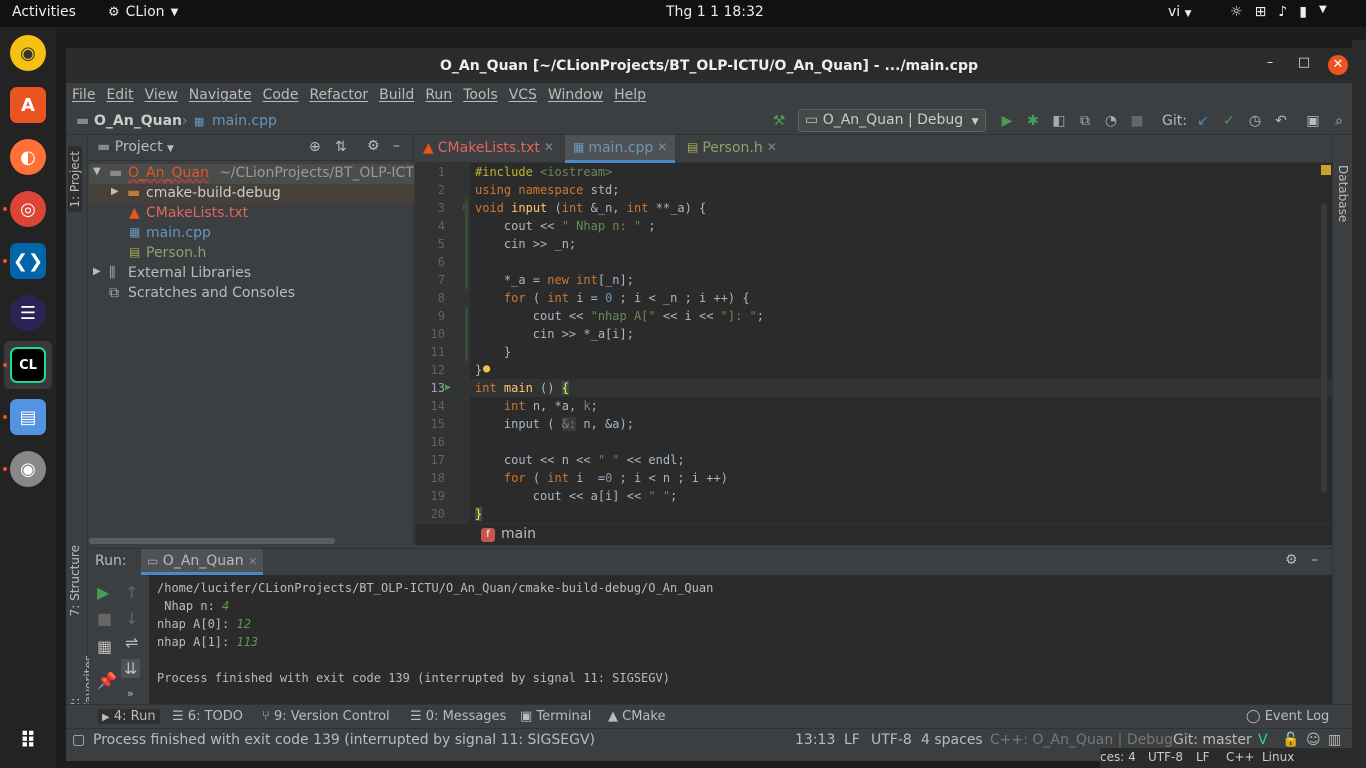  Describe the element at coordinates (438, 95) in the screenshot. I see `menu-run: Run` at that location.